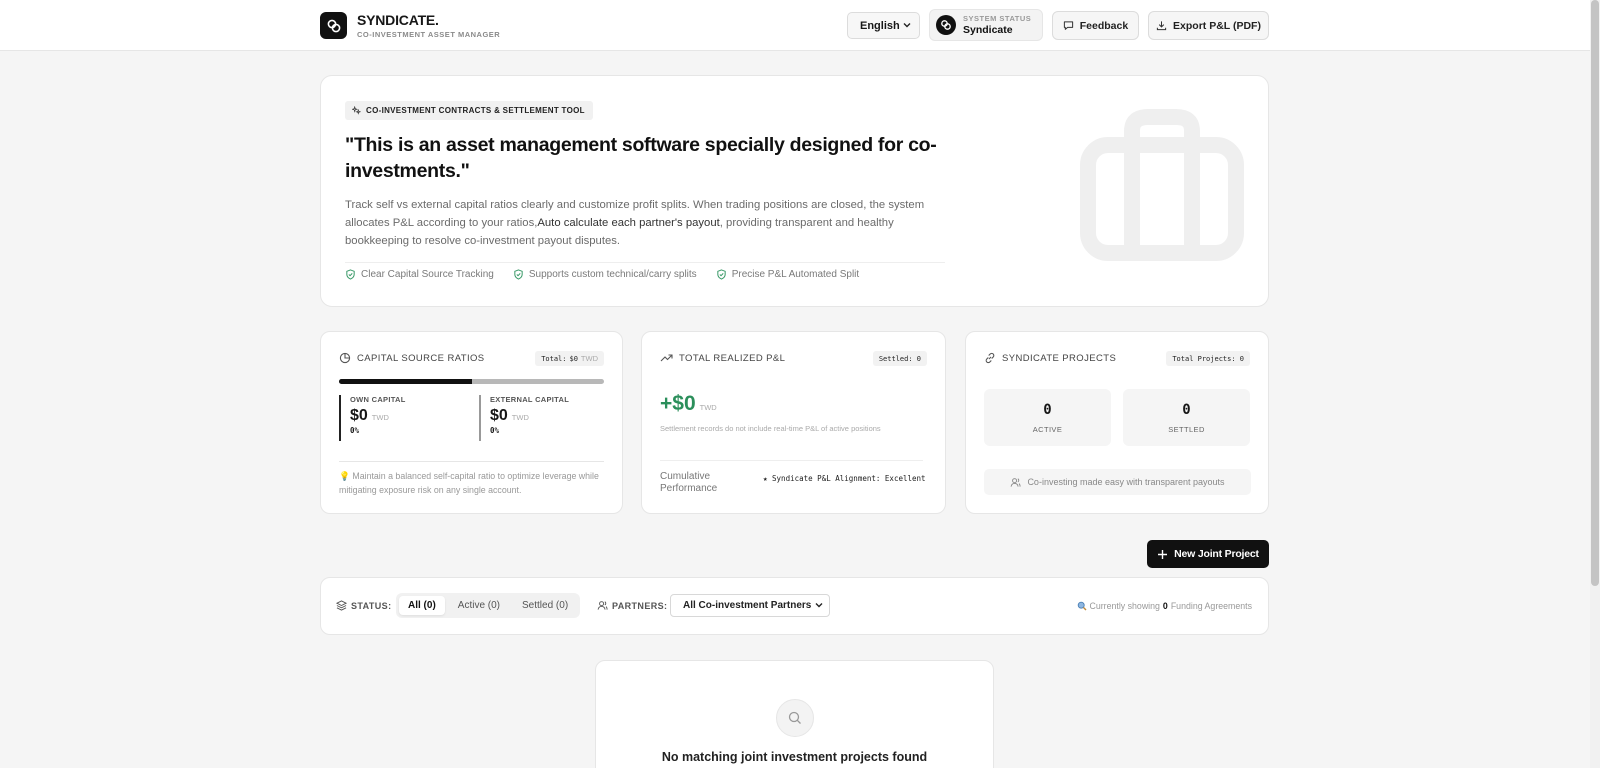 This screenshot has height=768, width=1600. Describe the element at coordinates (1059, 358) in the screenshot. I see `projects-title: SYNDICATE PROJECTS` at that location.